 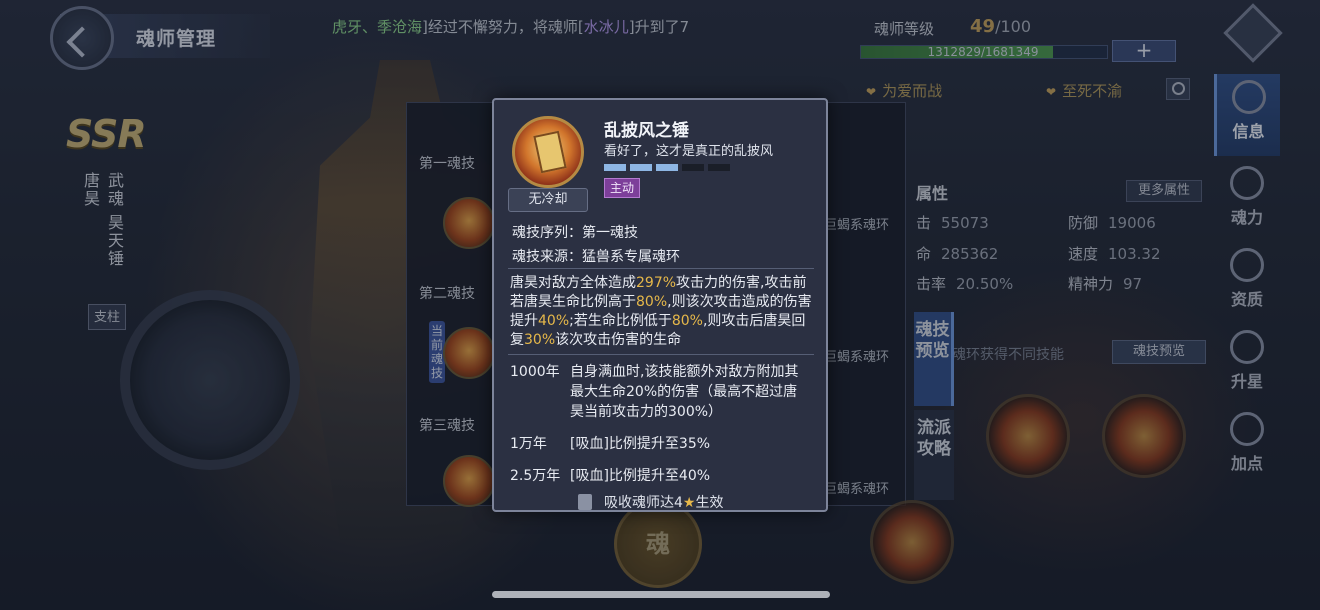 What do you see at coordinates (664, 503) in the screenshot?
I see `absorb-requirement: 吸收魂师达4★生效` at bounding box center [664, 503].